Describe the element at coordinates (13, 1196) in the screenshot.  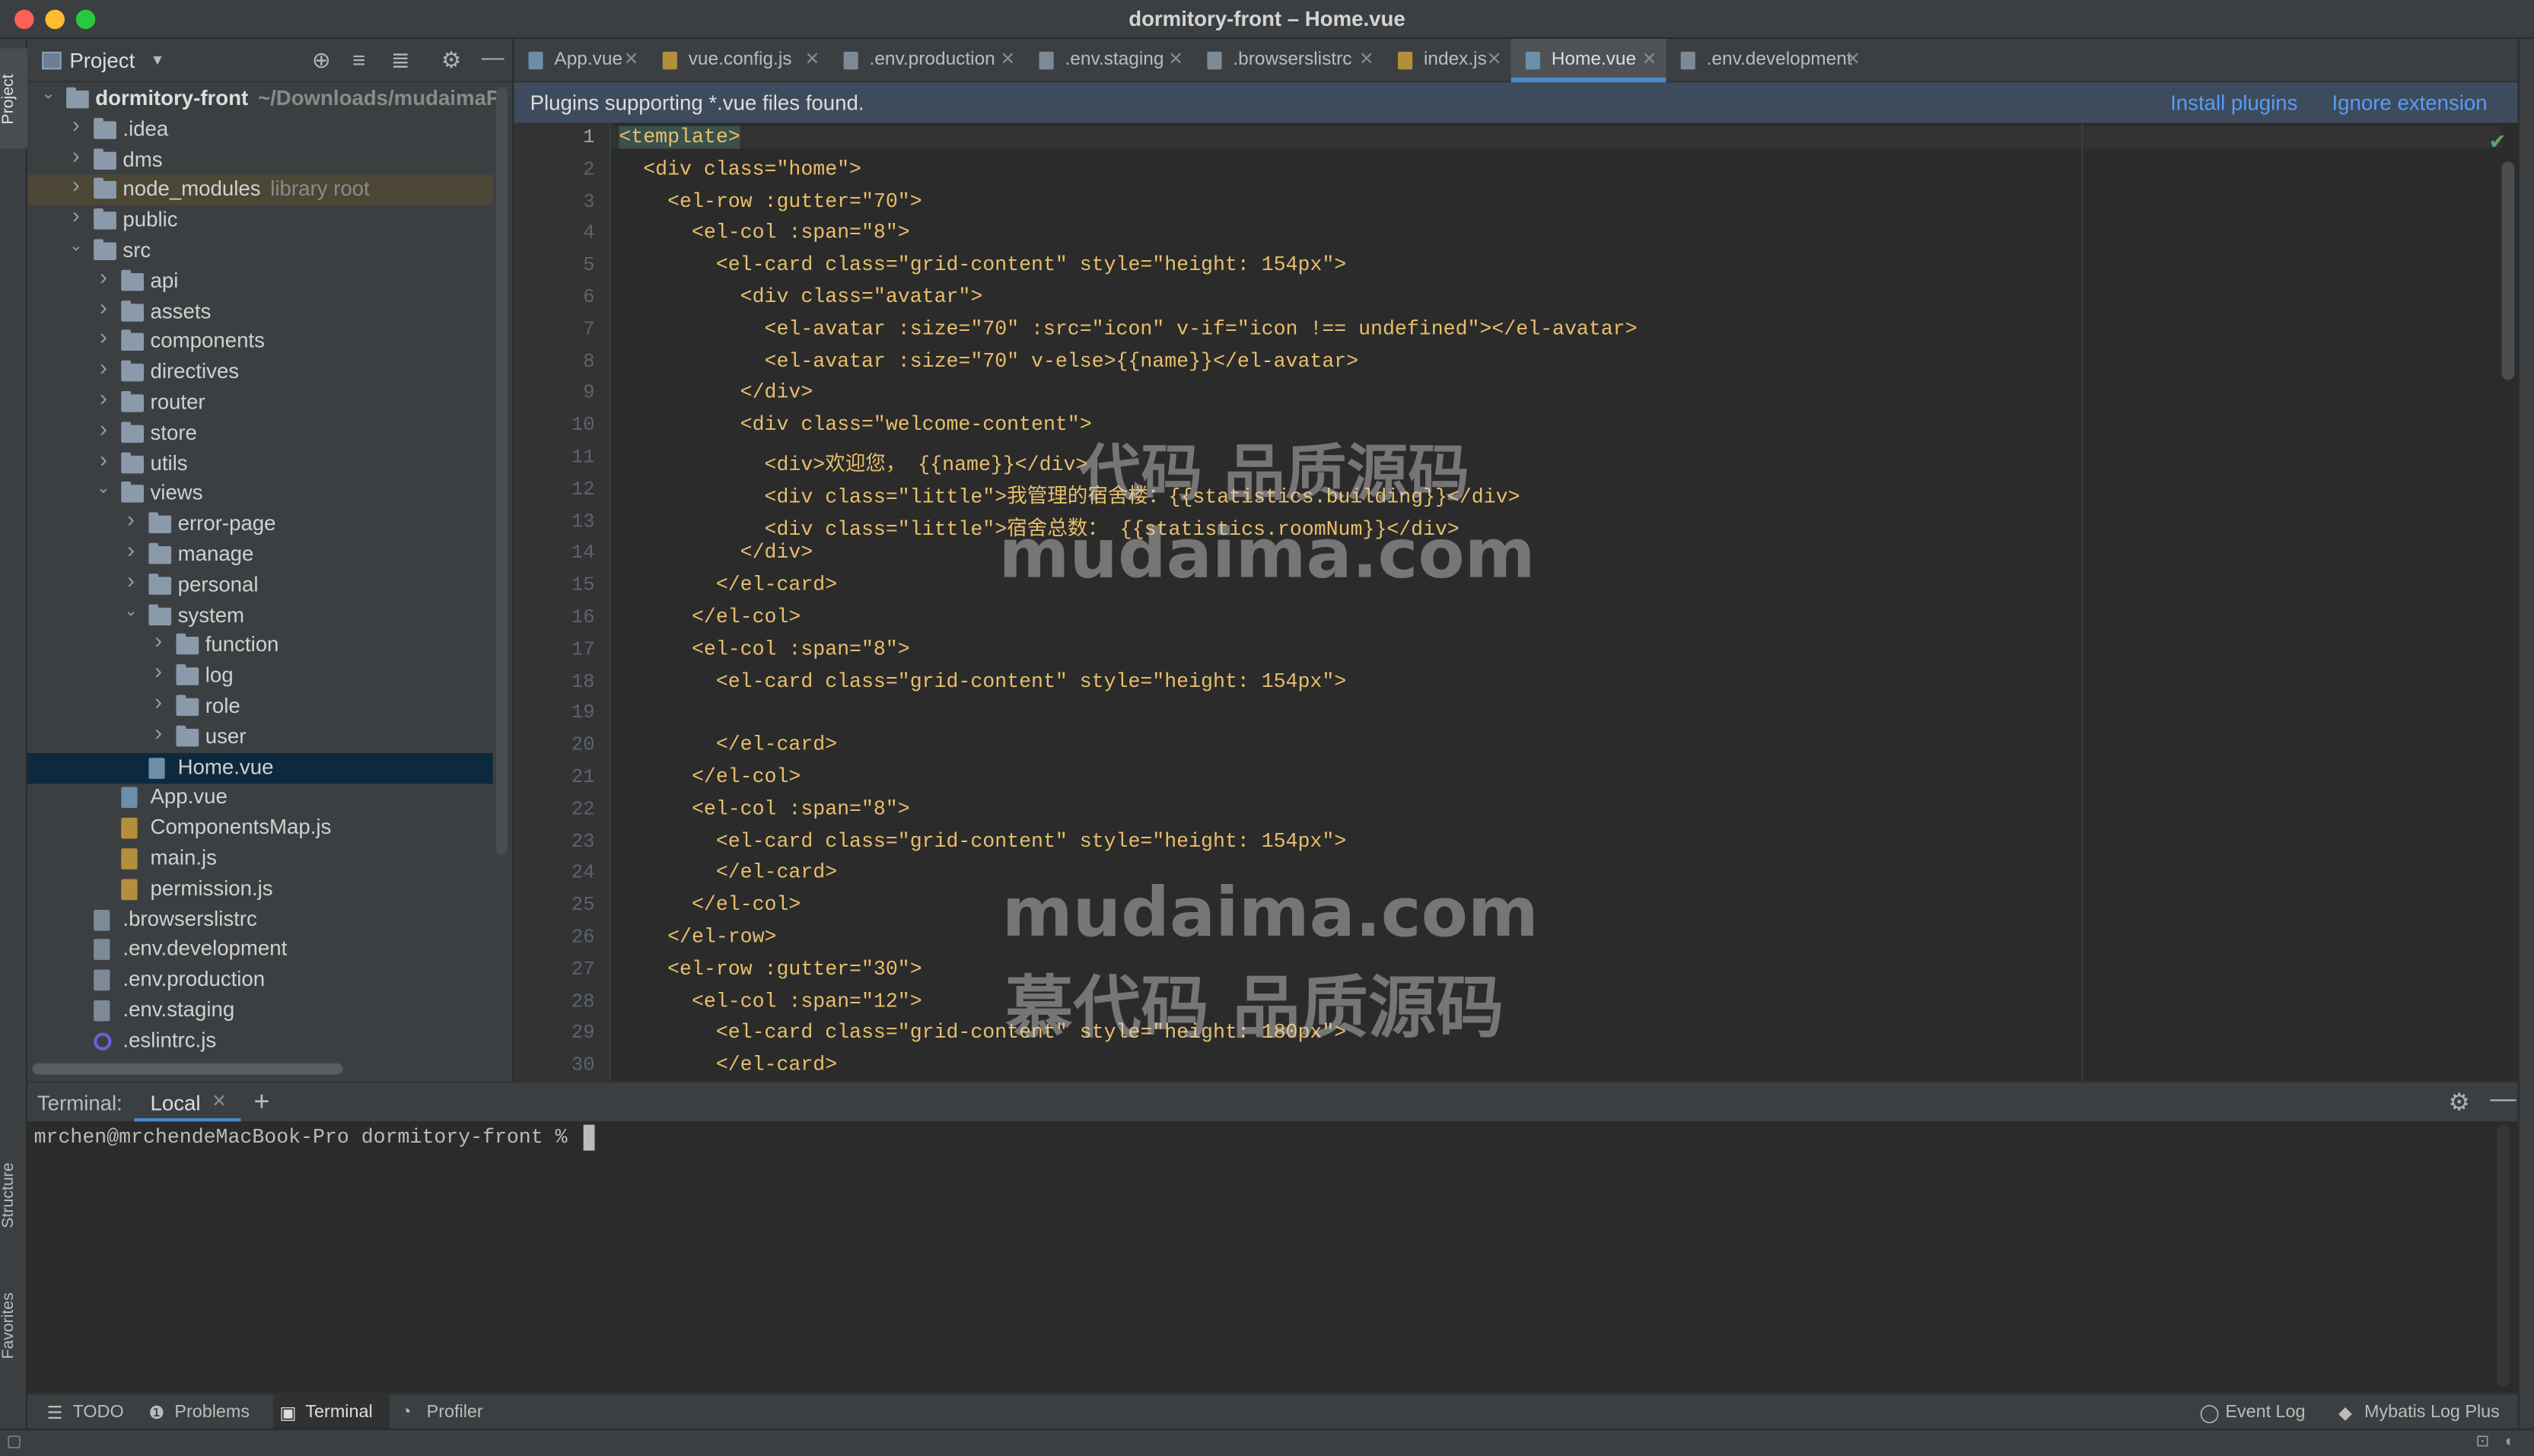
I see `structure-tool-tab: Structure` at that location.